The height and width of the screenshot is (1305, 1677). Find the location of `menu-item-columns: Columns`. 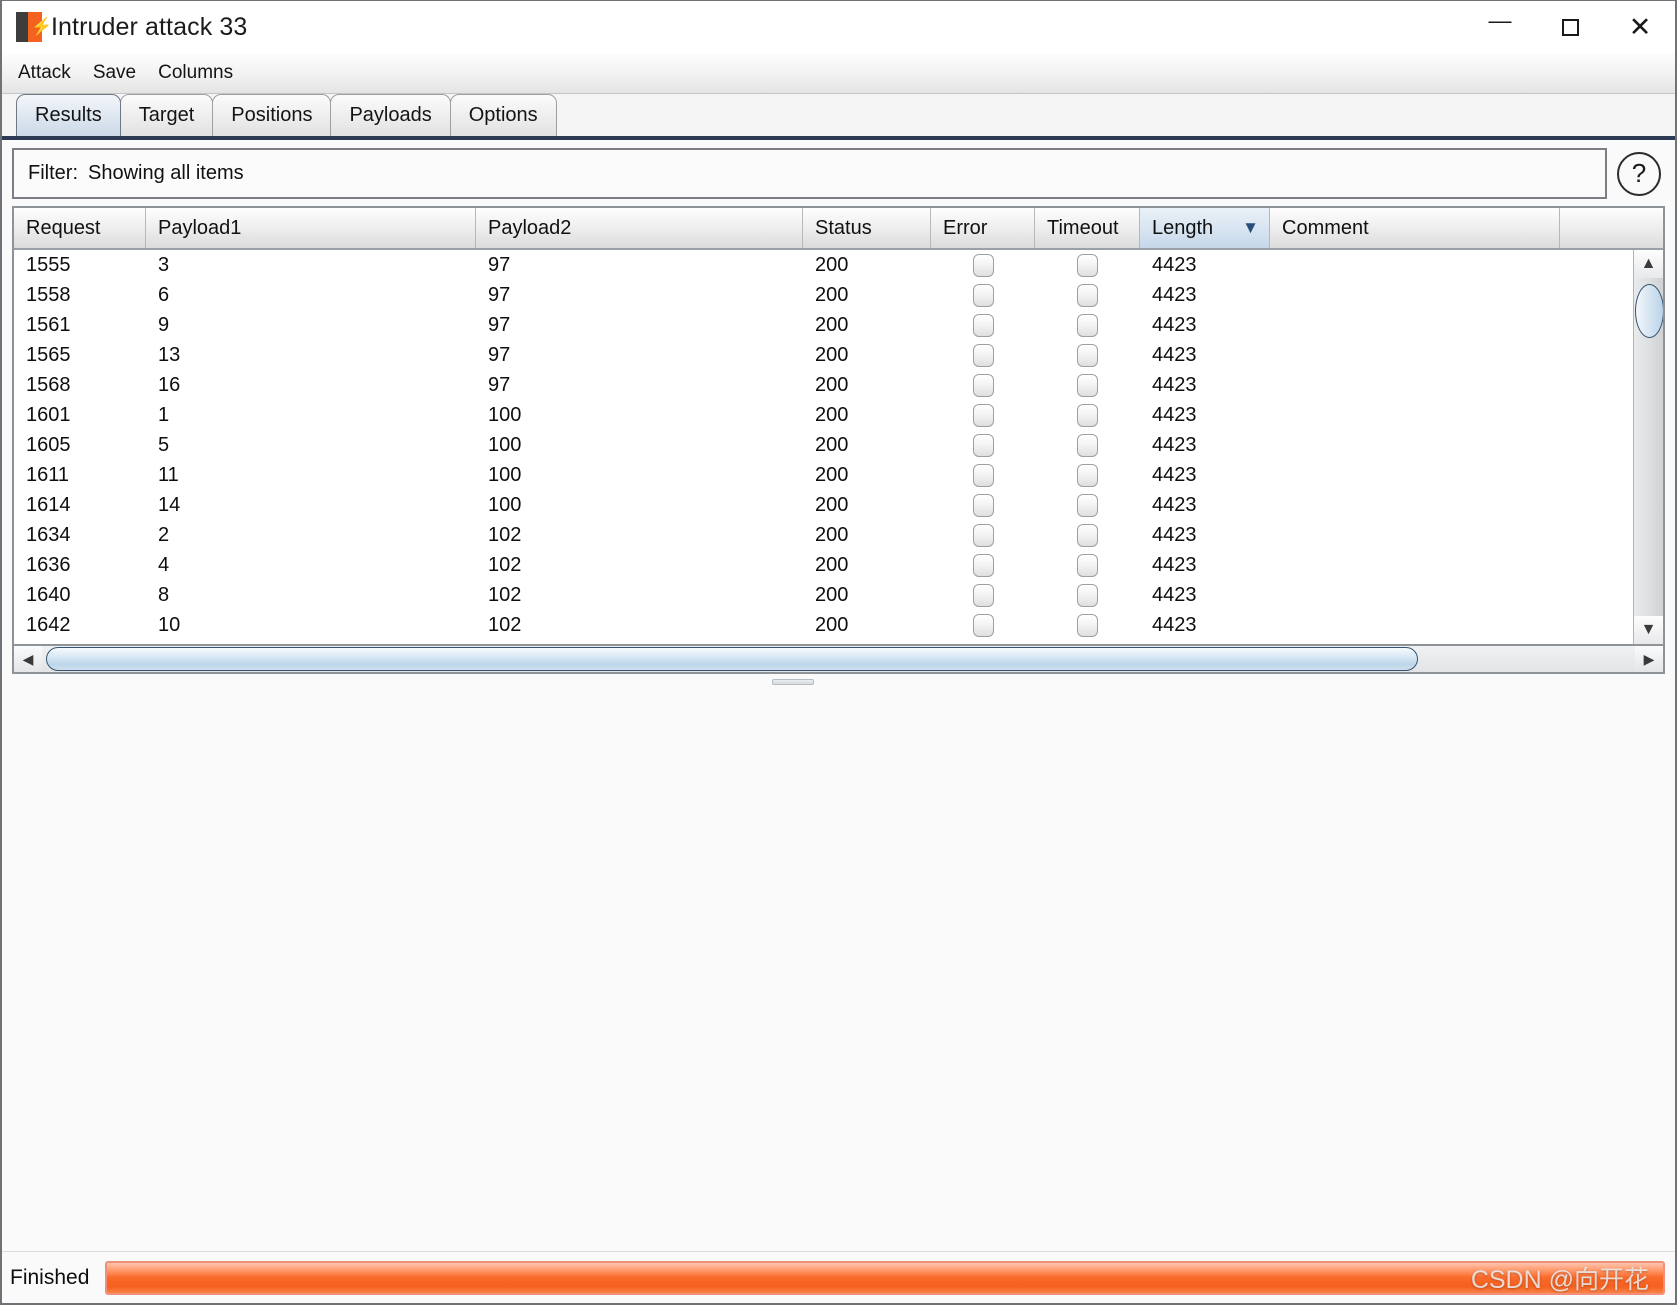

menu-item-columns: Columns is located at coordinates (200, 73).